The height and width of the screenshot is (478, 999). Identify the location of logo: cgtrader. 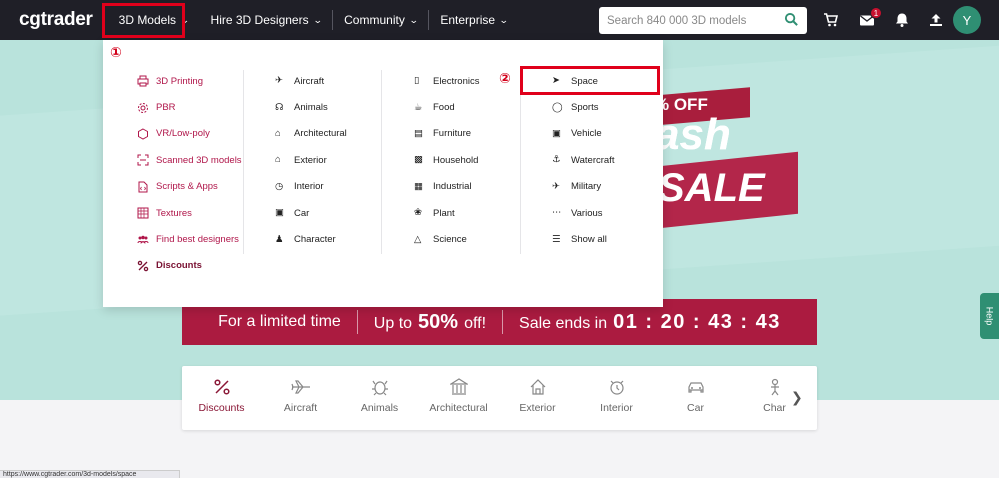
(56, 20).